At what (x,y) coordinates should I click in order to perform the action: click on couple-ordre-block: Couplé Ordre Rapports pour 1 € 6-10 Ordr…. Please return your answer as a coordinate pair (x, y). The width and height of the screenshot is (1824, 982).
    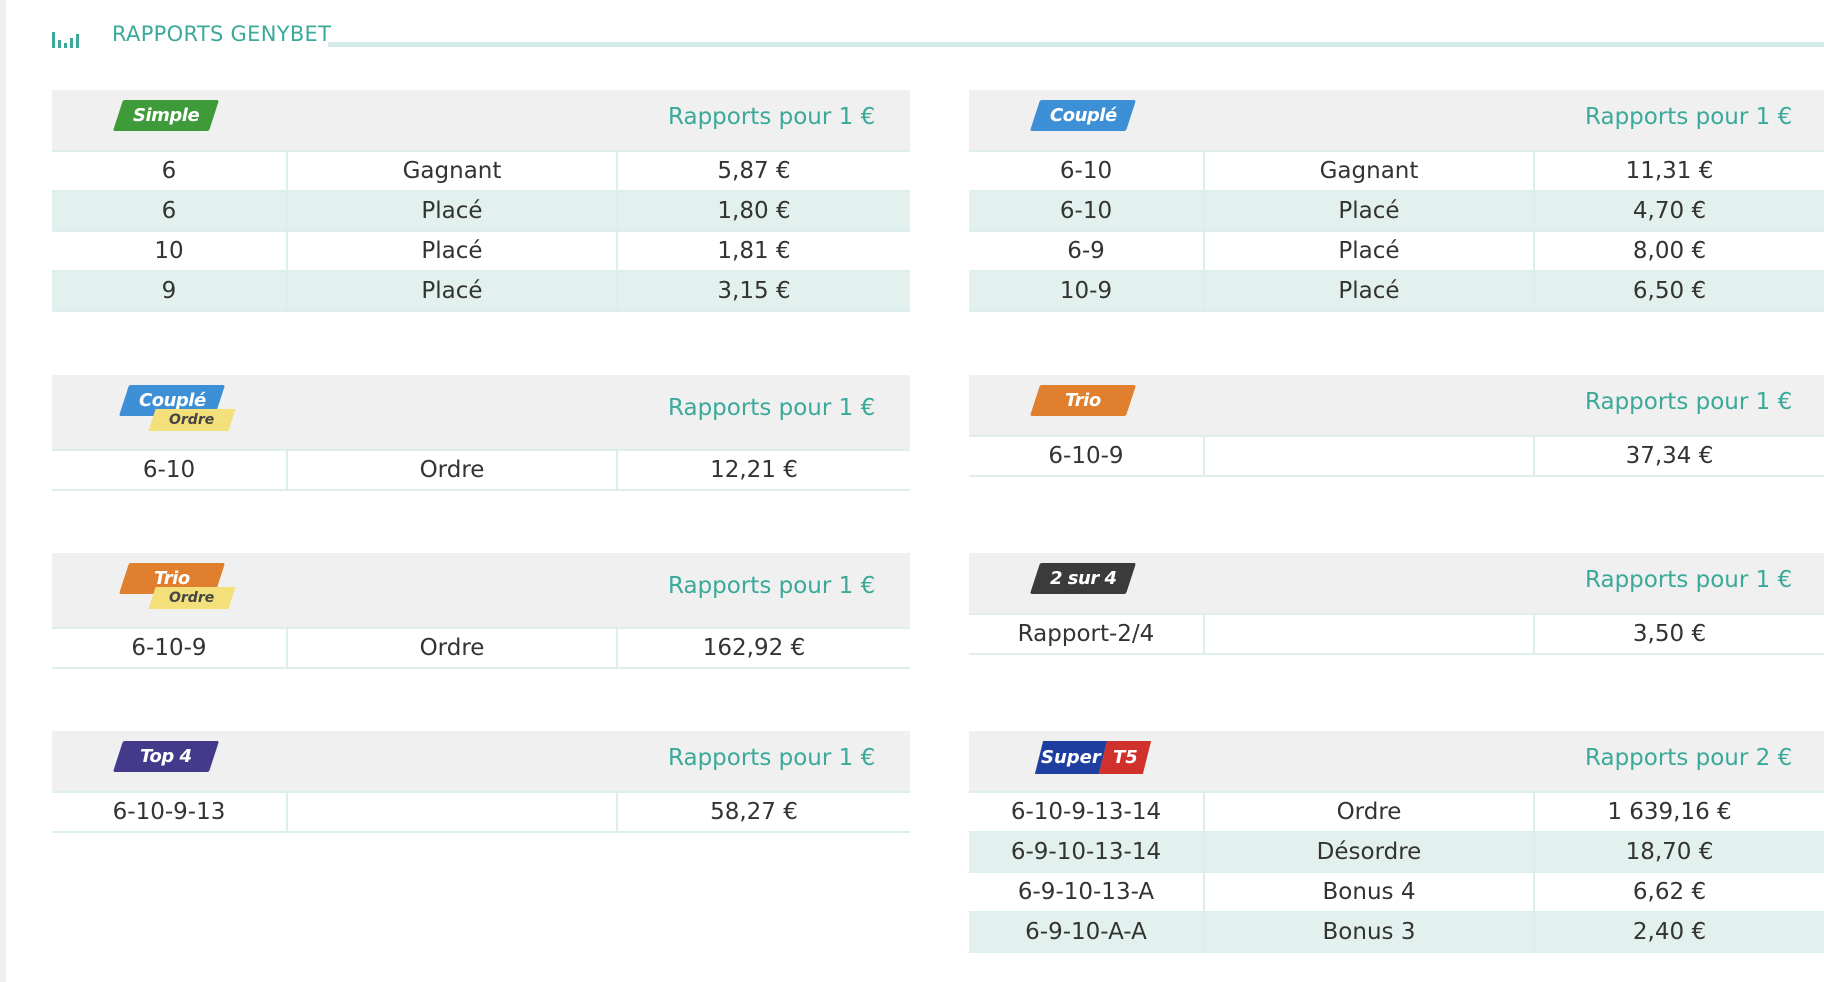
    Looking at the image, I should click on (481, 433).